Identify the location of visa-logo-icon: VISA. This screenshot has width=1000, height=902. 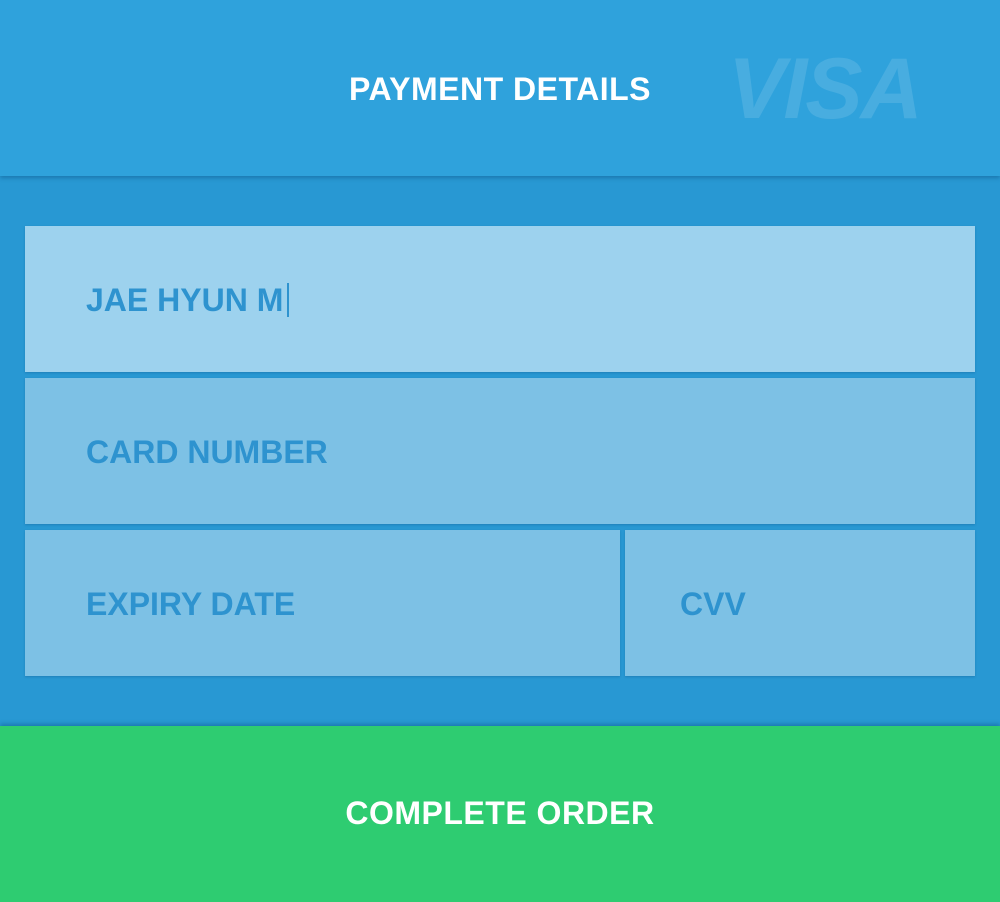
(825, 89).